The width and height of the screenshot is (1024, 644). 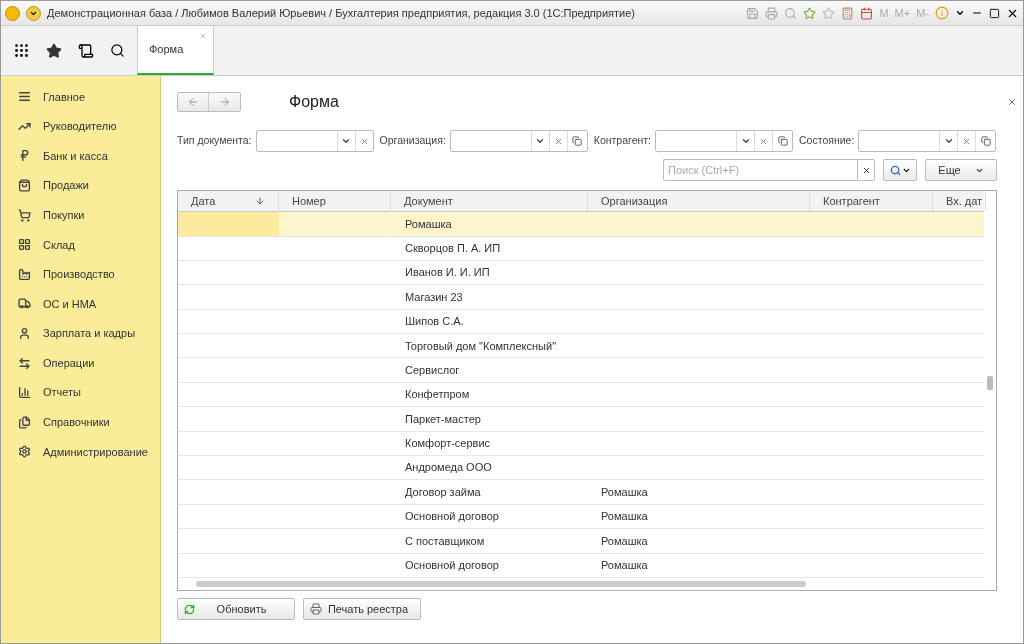 I want to click on column-header: Вх. дат, so click(x=959, y=201).